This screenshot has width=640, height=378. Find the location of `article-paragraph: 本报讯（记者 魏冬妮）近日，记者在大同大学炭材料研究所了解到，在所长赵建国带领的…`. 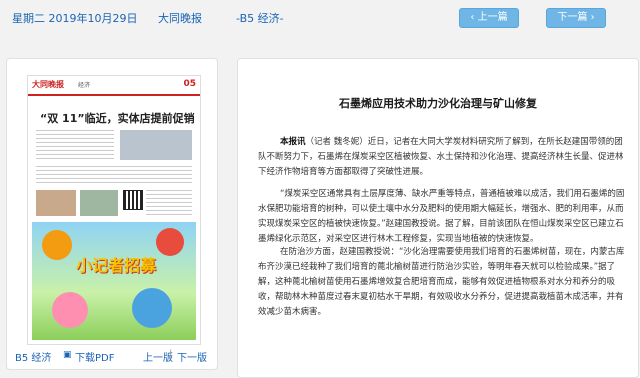

article-paragraph: 本报讯（记者 魏冬妮）近日，记者在大同大学炭材料研究所了解到，在所长赵建国带领的… is located at coordinates (443, 157).